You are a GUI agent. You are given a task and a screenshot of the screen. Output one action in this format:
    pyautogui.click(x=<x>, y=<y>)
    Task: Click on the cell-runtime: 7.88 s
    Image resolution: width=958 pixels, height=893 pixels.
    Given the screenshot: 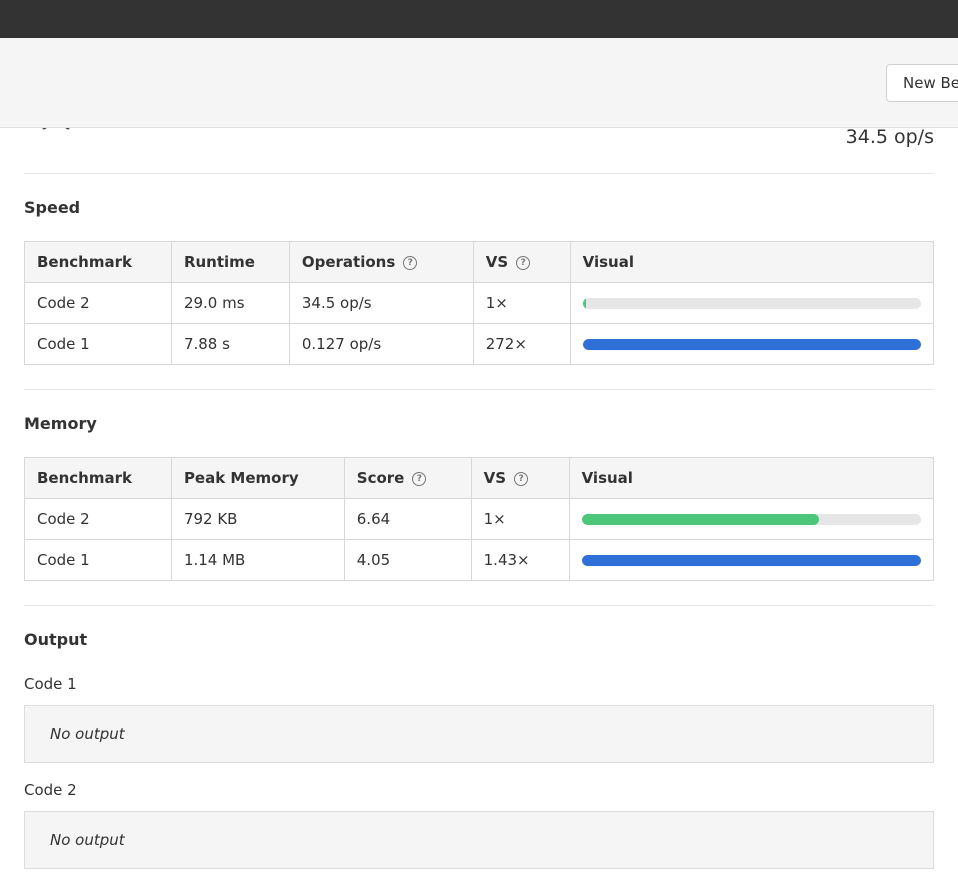 What is the action you would take?
    pyautogui.click(x=230, y=344)
    